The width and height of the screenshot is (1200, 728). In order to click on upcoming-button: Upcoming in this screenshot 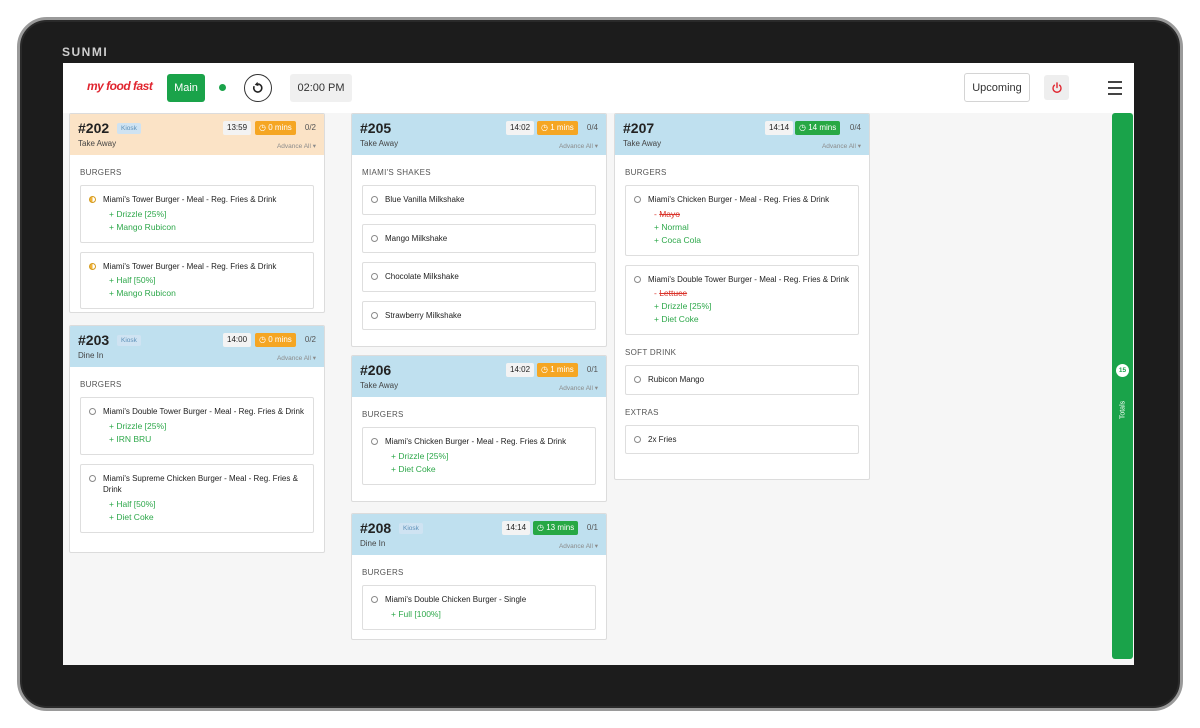, I will do `click(997, 87)`.